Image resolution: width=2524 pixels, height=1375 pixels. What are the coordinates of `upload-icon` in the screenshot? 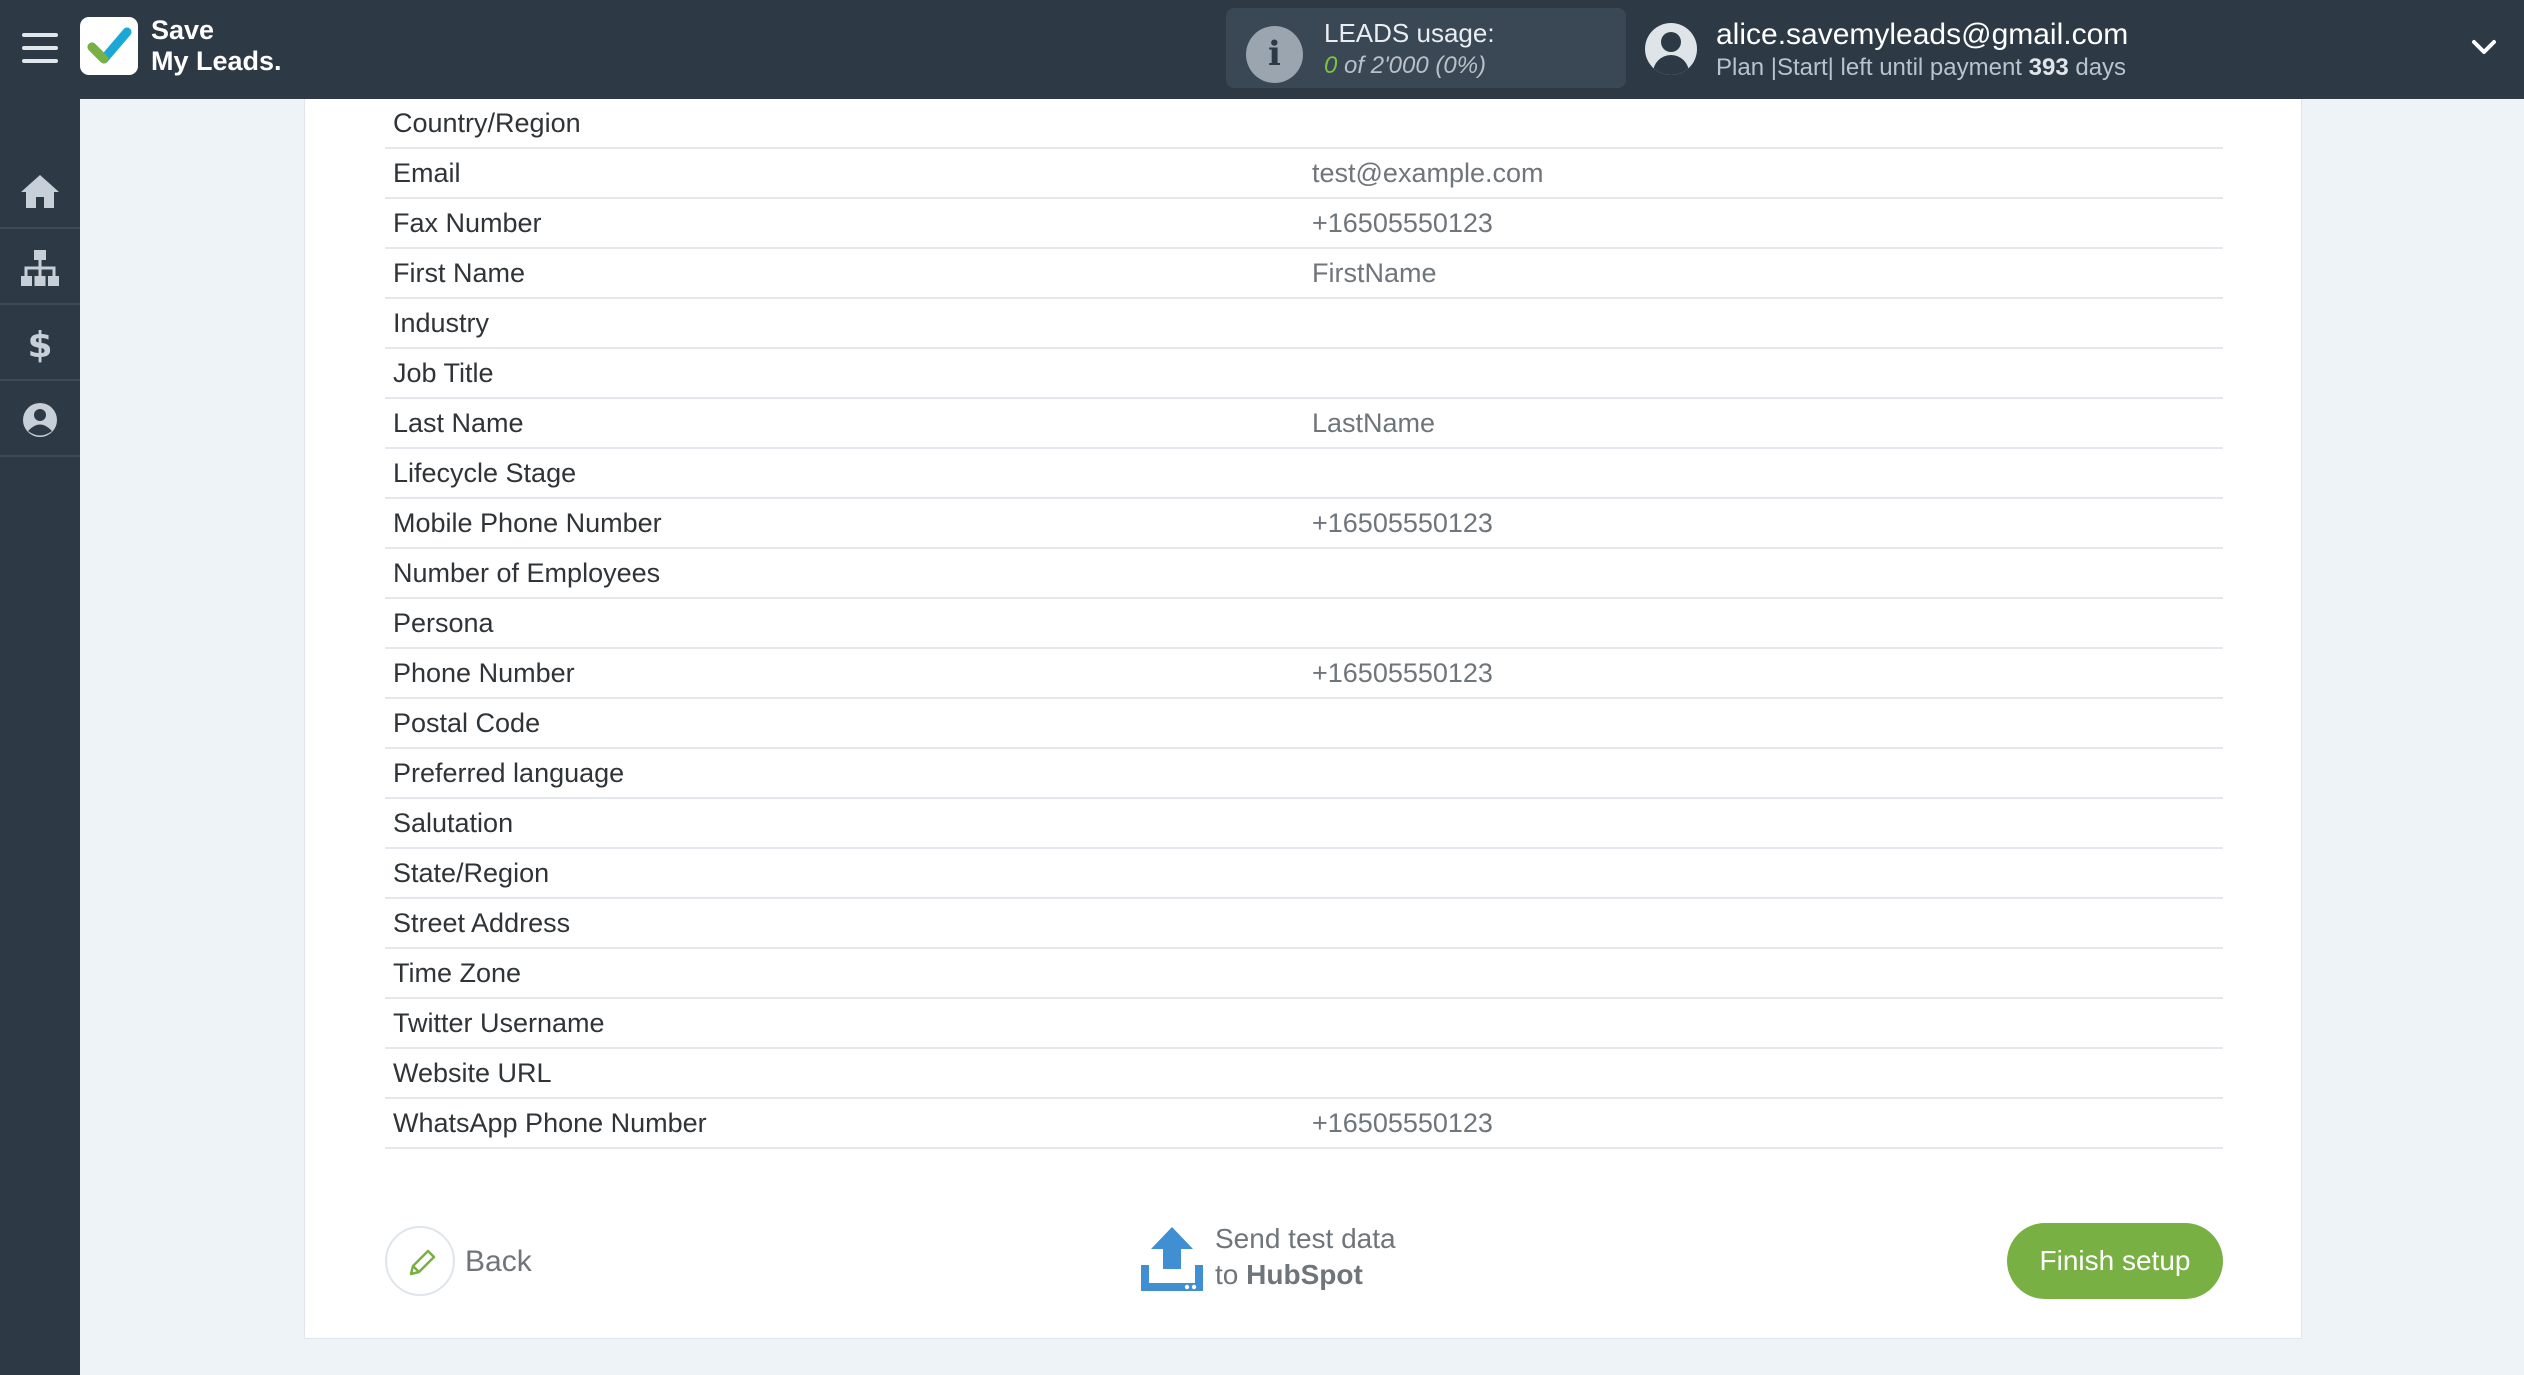 It's located at (1172, 1259).